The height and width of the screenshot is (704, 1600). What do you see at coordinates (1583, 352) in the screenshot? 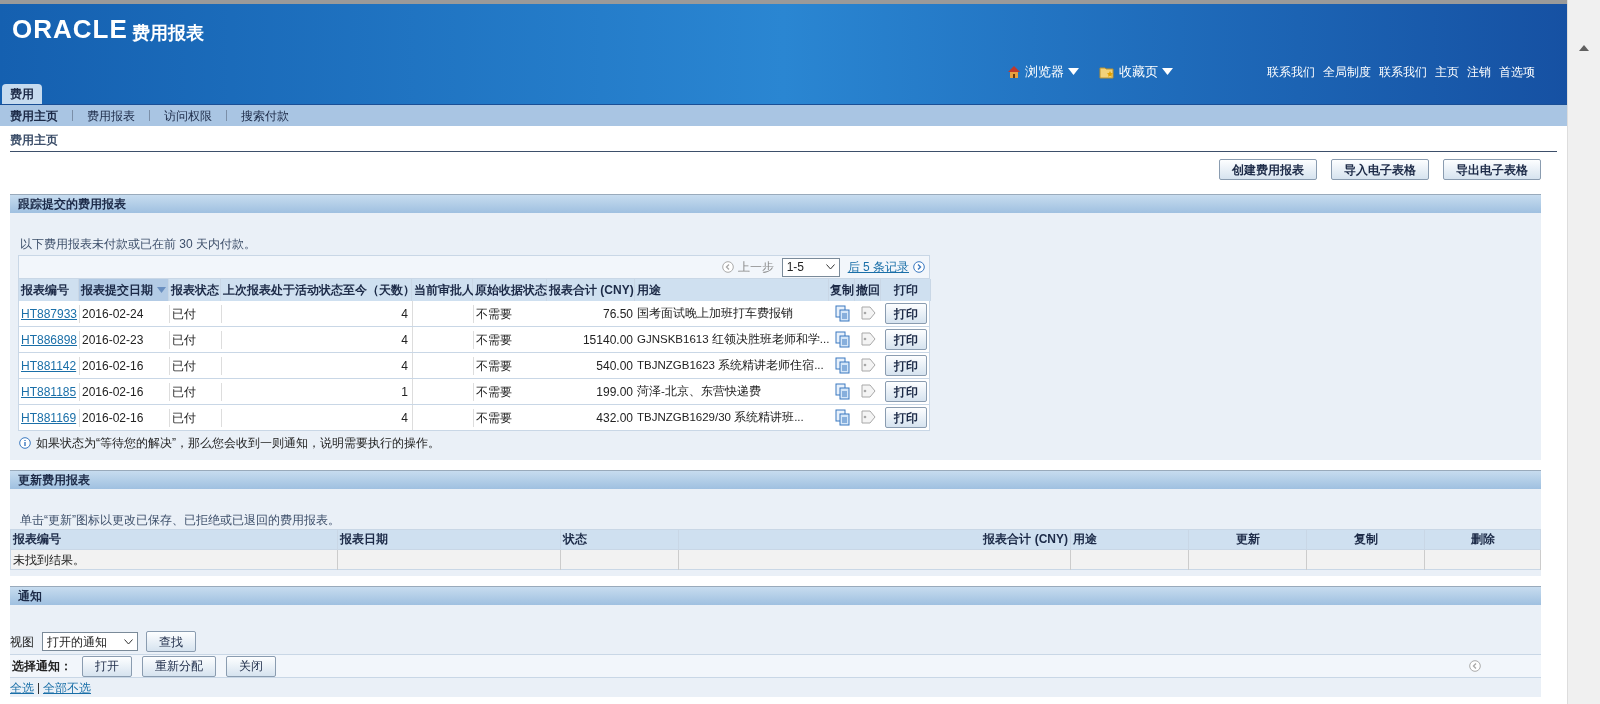
I see `scrollbar` at bounding box center [1583, 352].